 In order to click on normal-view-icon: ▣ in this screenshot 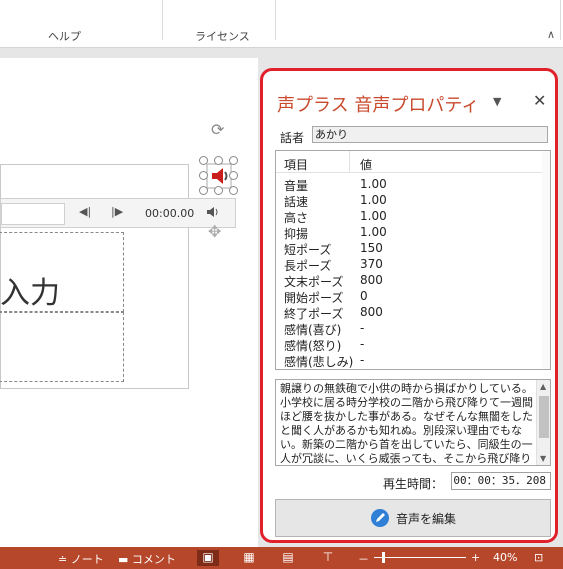, I will do `click(208, 558)`.